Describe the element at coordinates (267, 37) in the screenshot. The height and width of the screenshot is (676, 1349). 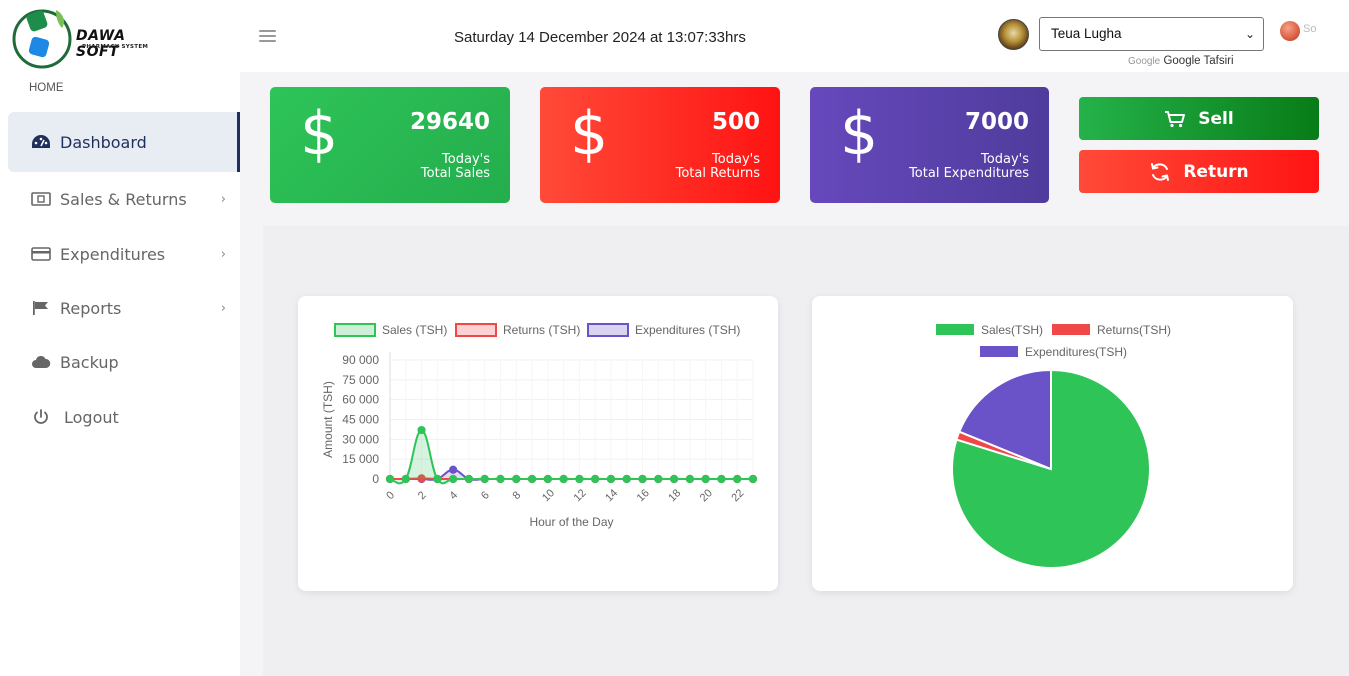
I see `menu-toggle-icon` at that location.